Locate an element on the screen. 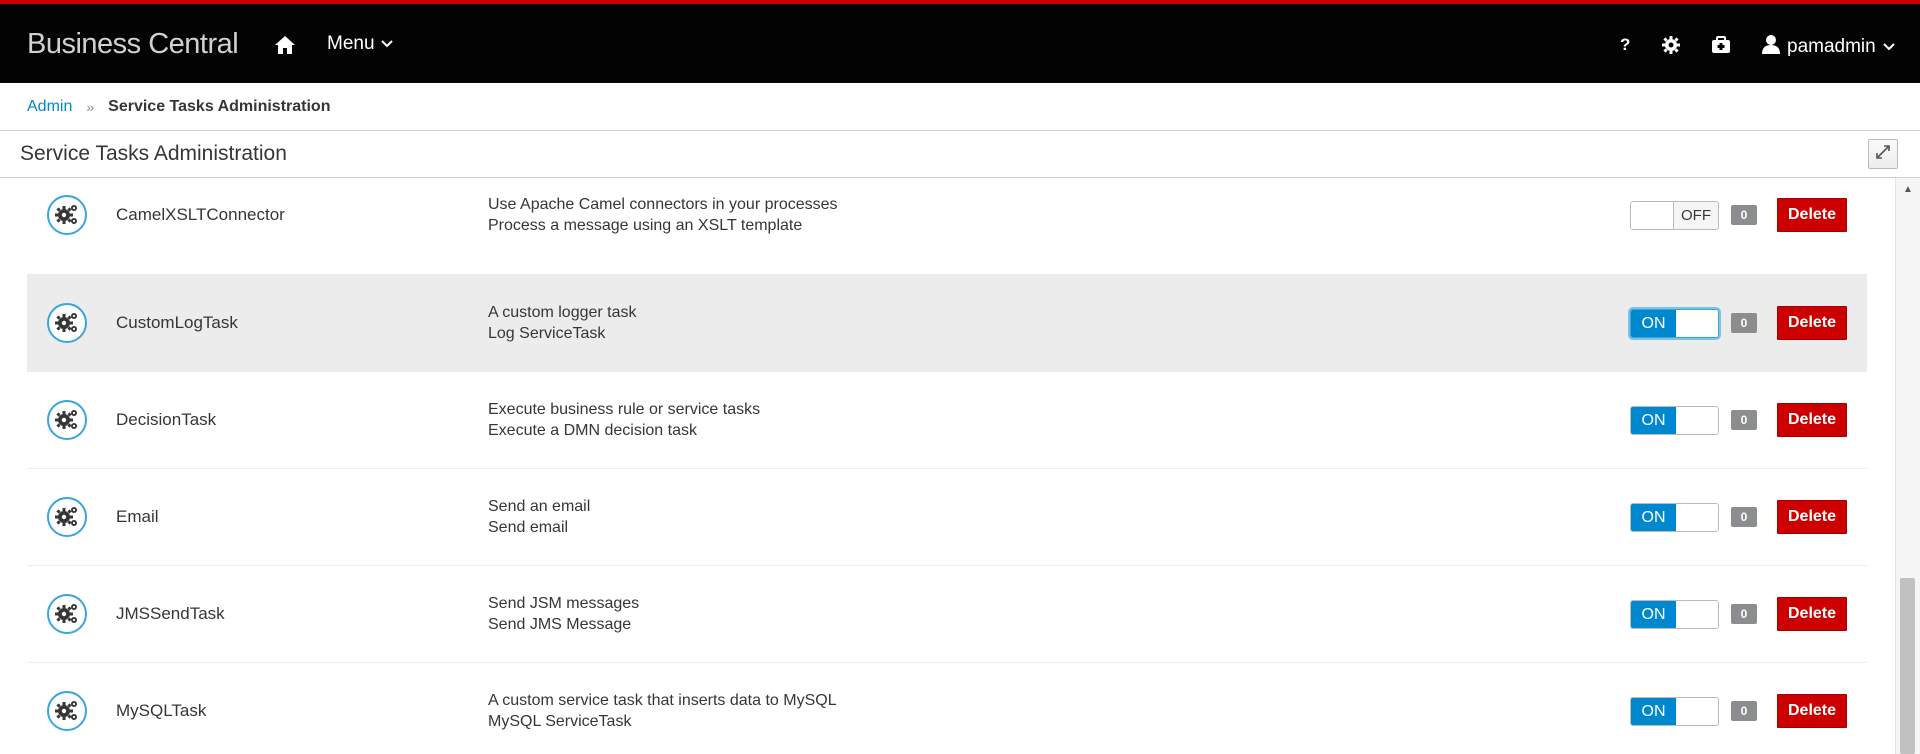 The width and height of the screenshot is (1920, 754). gear-icon is located at coordinates (1671, 47).